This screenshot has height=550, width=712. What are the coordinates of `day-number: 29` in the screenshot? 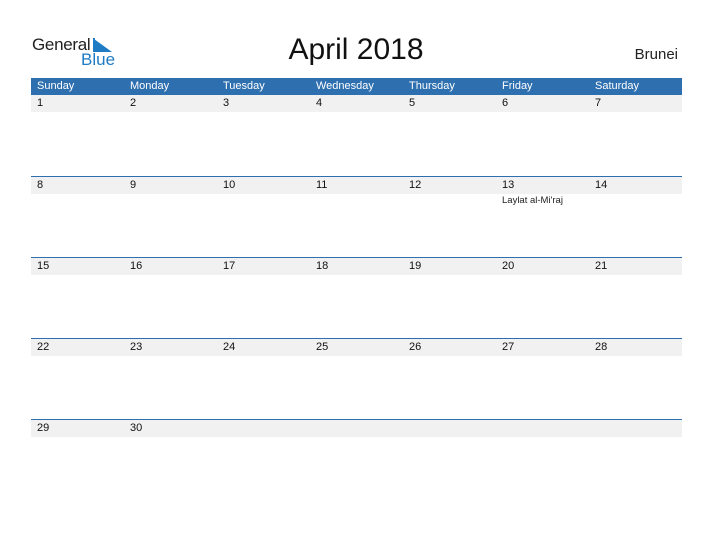 It's located at (43, 428).